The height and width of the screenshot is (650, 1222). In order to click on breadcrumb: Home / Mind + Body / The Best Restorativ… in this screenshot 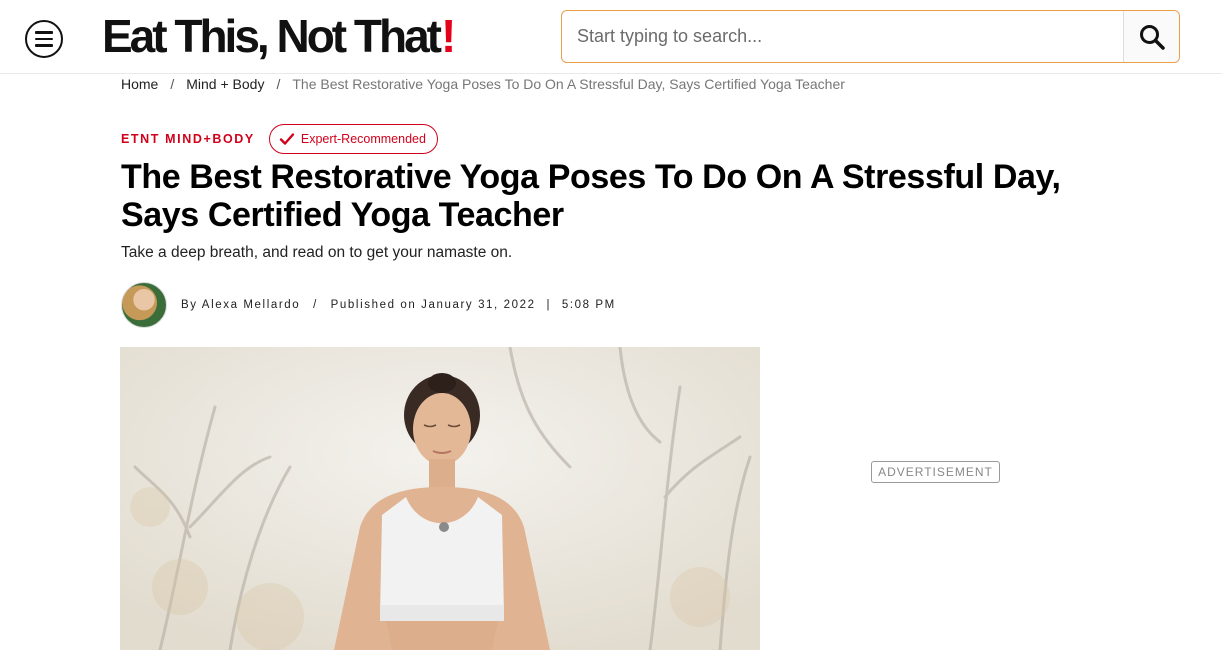, I will do `click(483, 84)`.